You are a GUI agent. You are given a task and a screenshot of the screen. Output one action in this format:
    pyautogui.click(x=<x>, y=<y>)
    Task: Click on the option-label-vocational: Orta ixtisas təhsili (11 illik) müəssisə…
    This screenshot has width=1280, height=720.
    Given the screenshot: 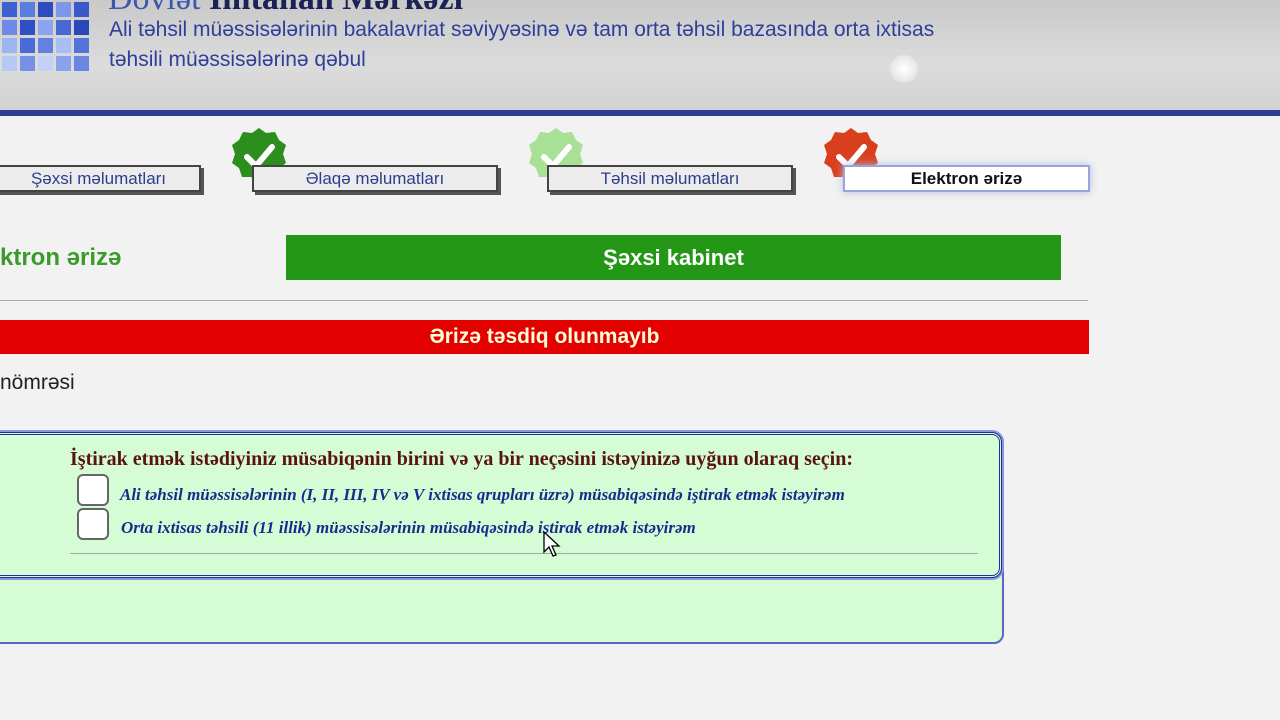 What is the action you would take?
    pyautogui.click(x=408, y=528)
    